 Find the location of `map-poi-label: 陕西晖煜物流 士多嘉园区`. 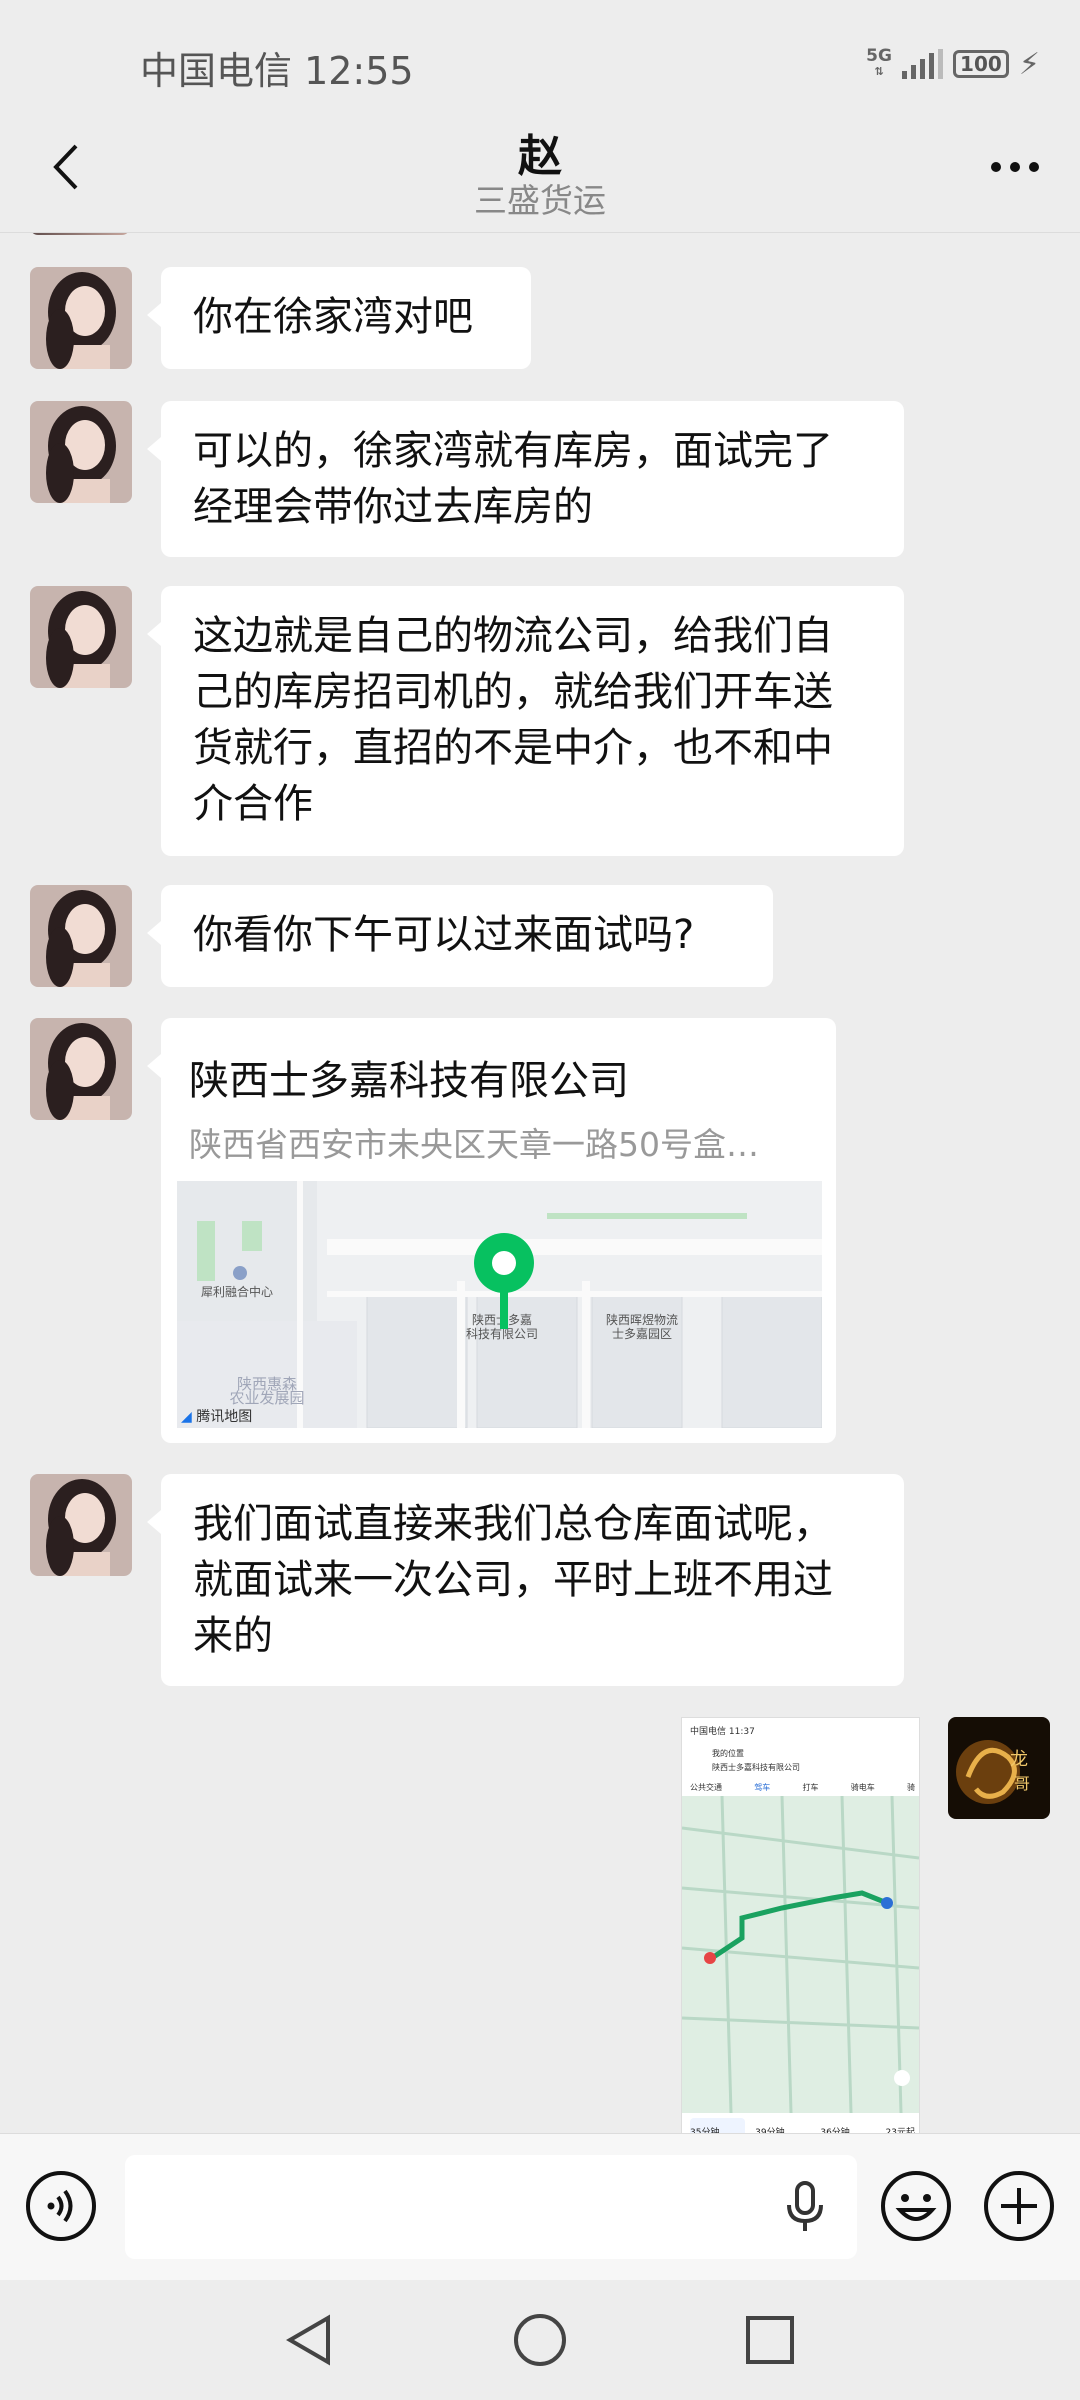

map-poi-label: 陕西晖煜物流 士多嘉园区 is located at coordinates (641, 1327).